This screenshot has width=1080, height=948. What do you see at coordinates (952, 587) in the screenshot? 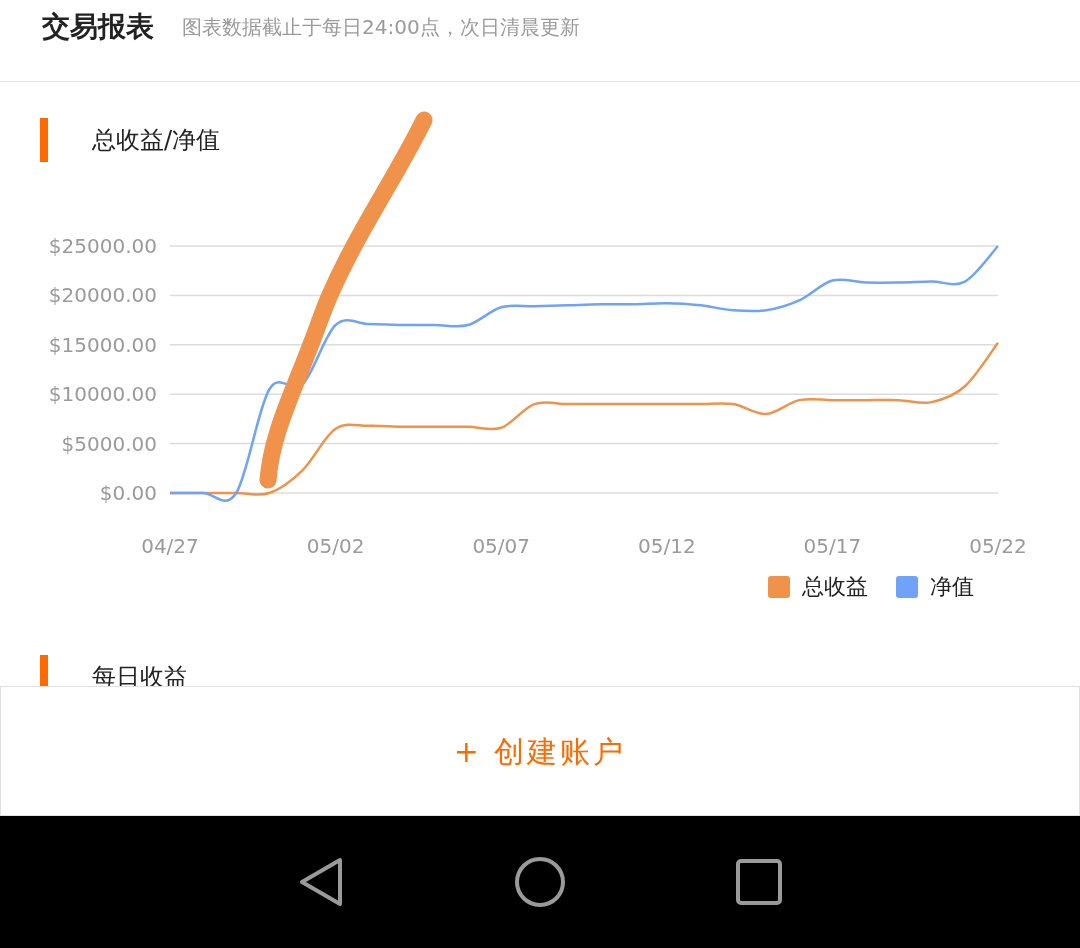
I see `legend-label: 净值` at bounding box center [952, 587].